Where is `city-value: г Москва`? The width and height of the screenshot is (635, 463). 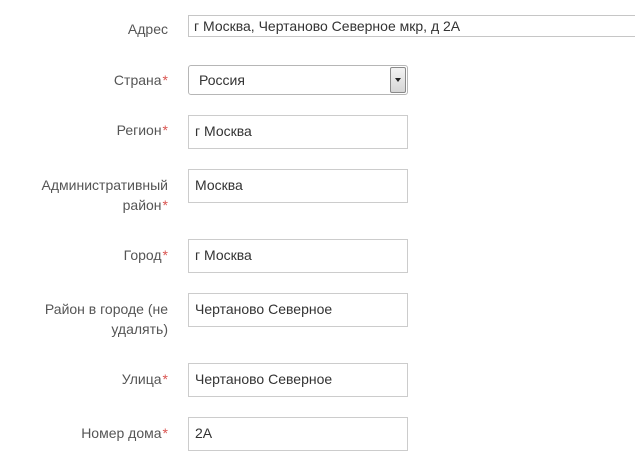 city-value: г Москва is located at coordinates (223, 255).